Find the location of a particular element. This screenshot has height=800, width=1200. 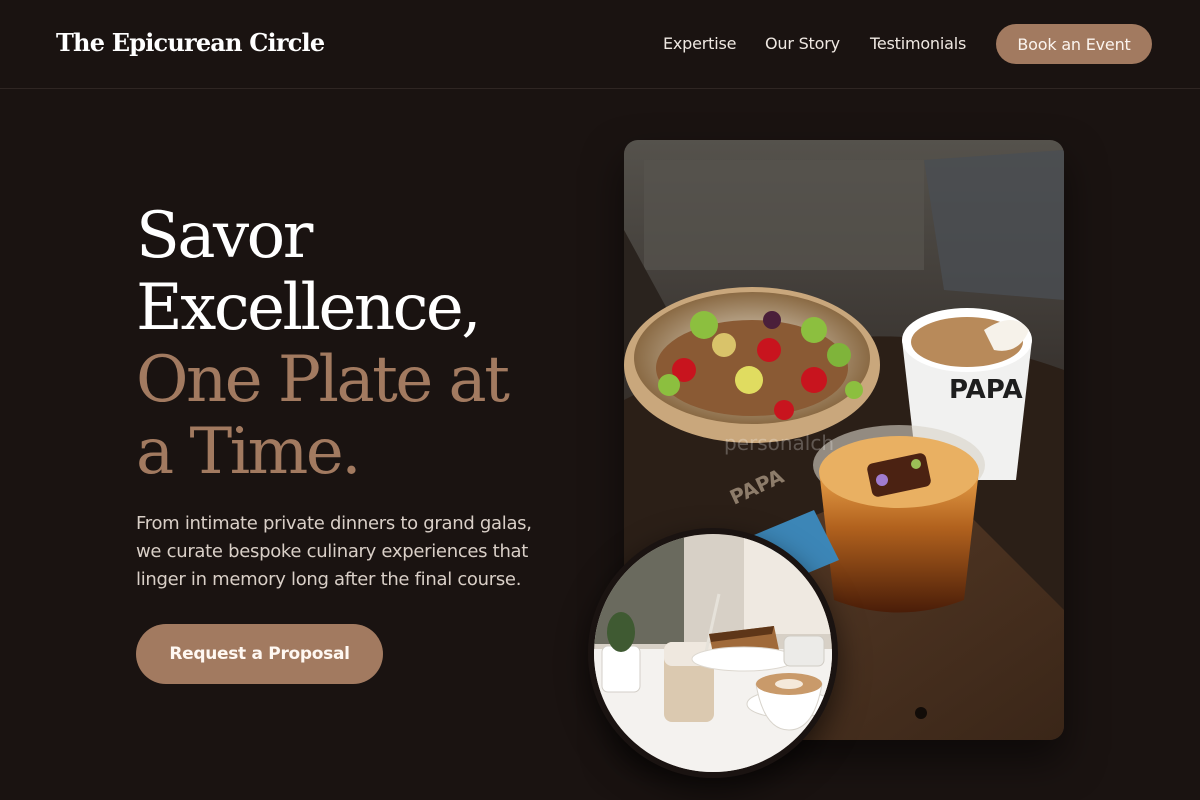

hero-title: Savor Excellence, One Plate at a Time. is located at coordinates (356, 344).